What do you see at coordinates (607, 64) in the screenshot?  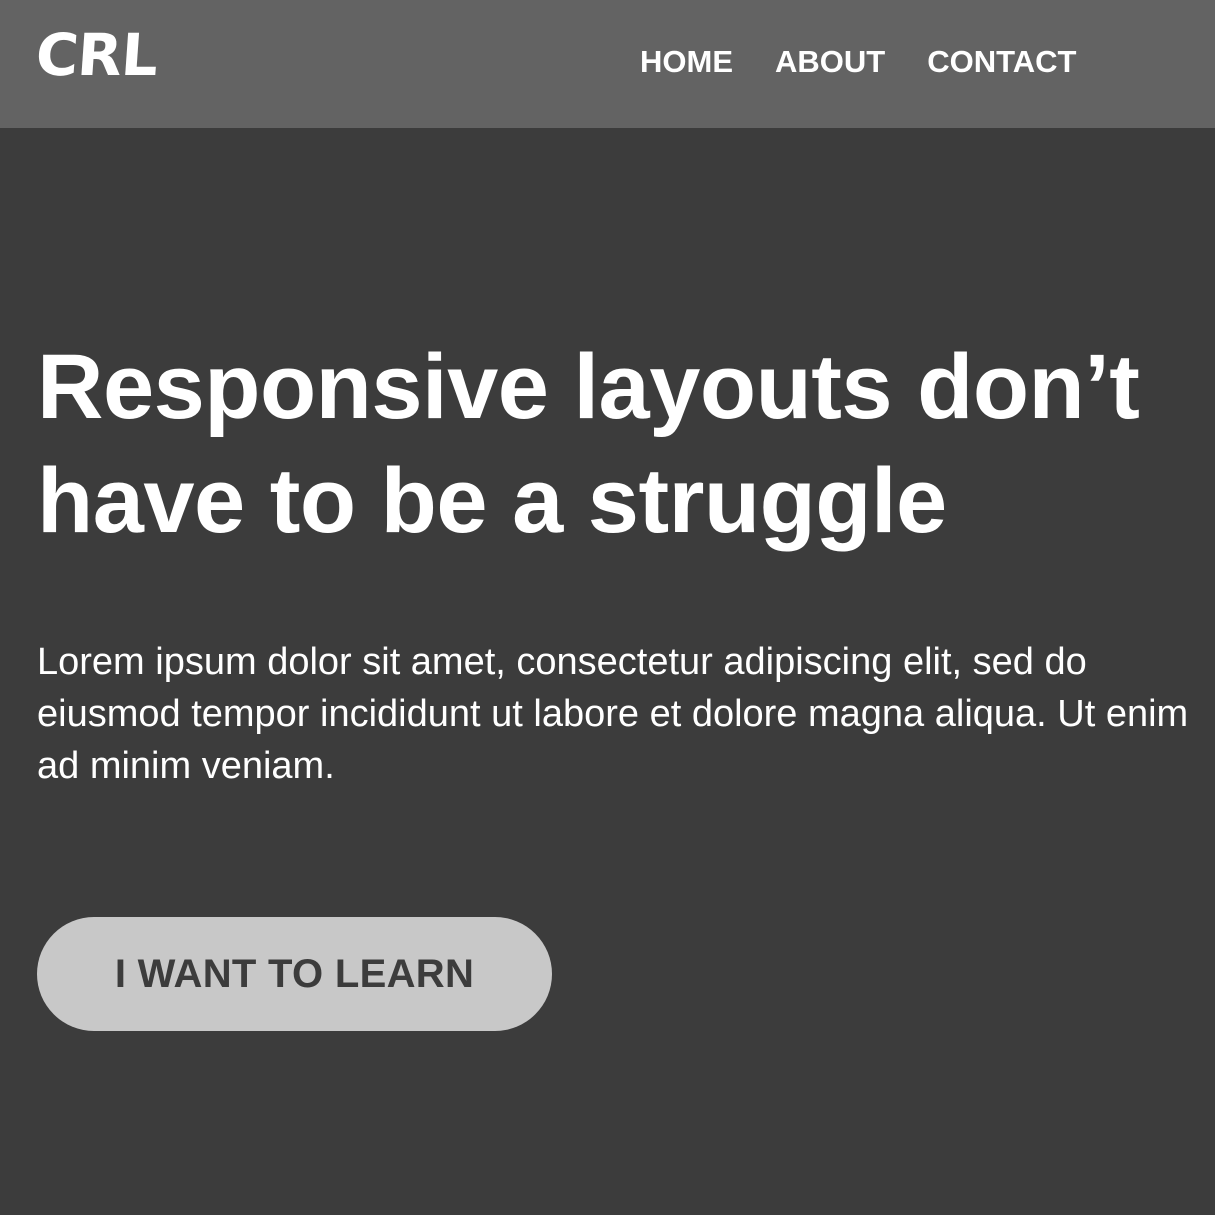 I see `site-header: CRL HOME ABOUT CONTACT` at bounding box center [607, 64].